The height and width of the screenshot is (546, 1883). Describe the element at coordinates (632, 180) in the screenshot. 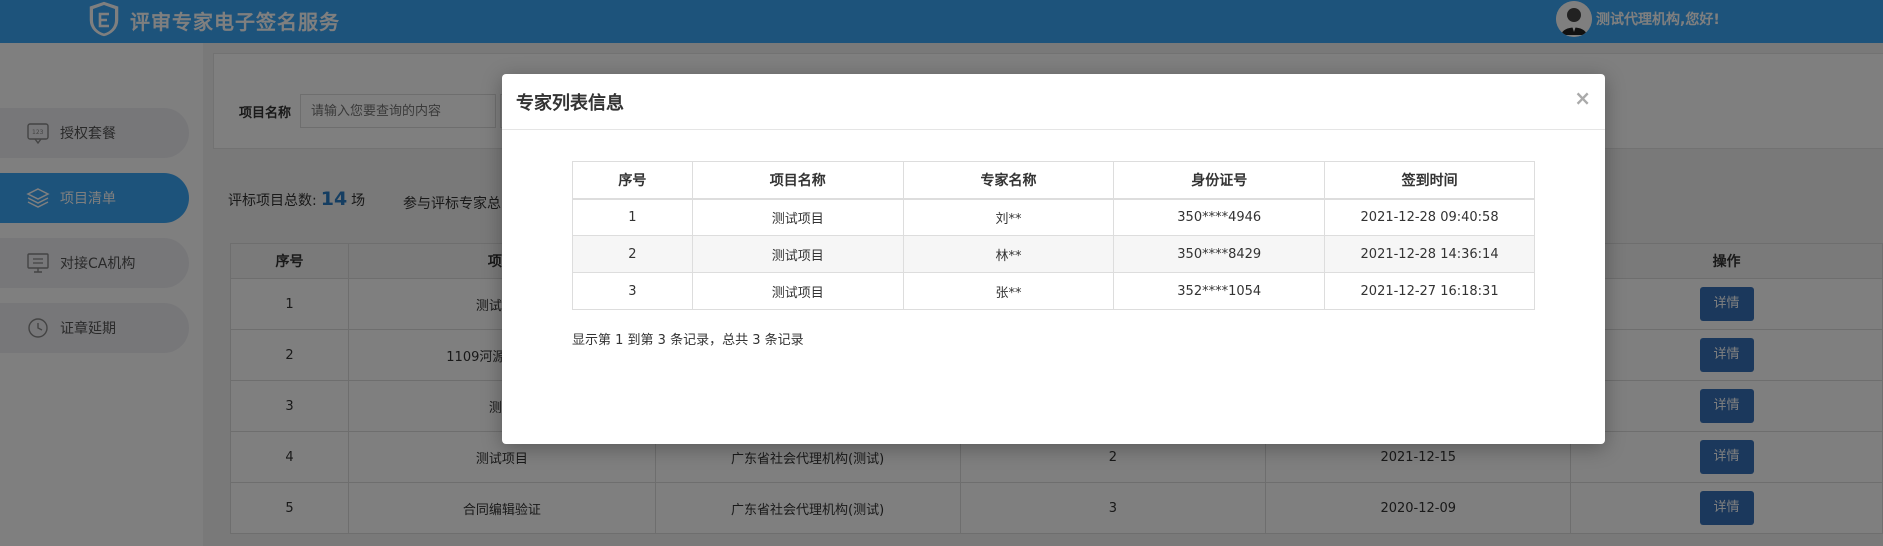

I see `col-header: 序号` at that location.